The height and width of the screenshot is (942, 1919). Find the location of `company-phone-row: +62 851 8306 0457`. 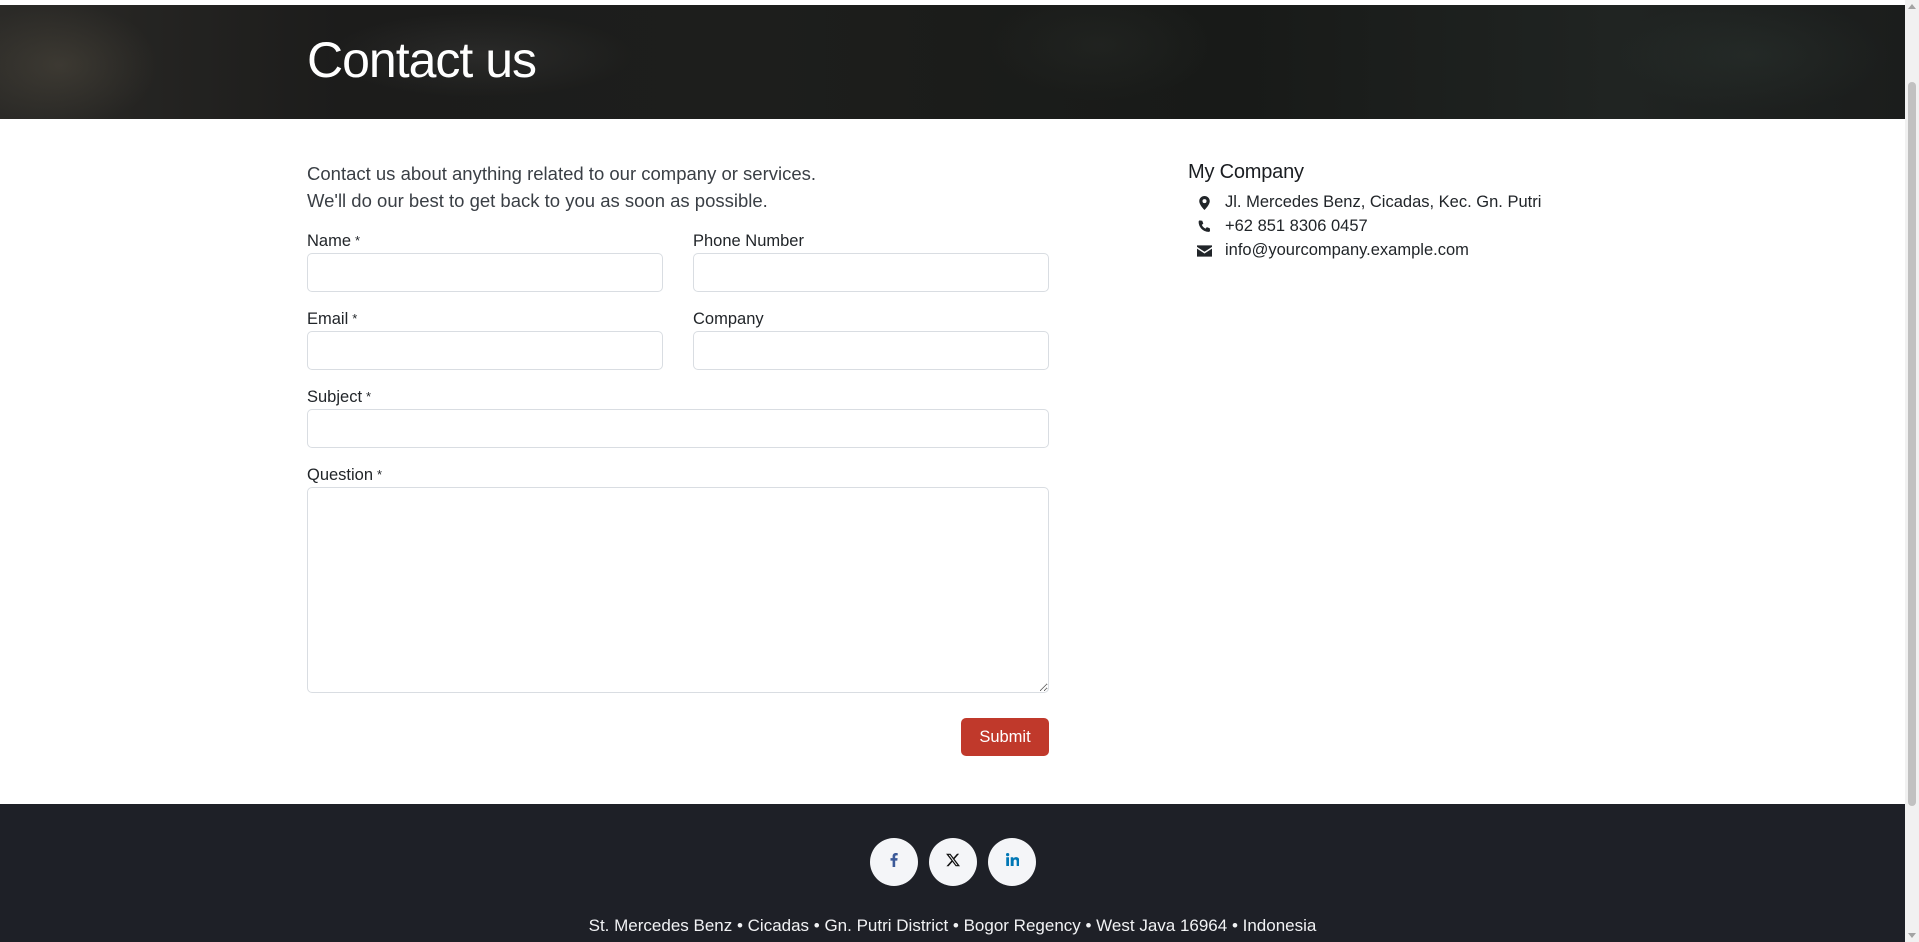

company-phone-row: +62 851 8306 0457 is located at coordinates (1282, 226).